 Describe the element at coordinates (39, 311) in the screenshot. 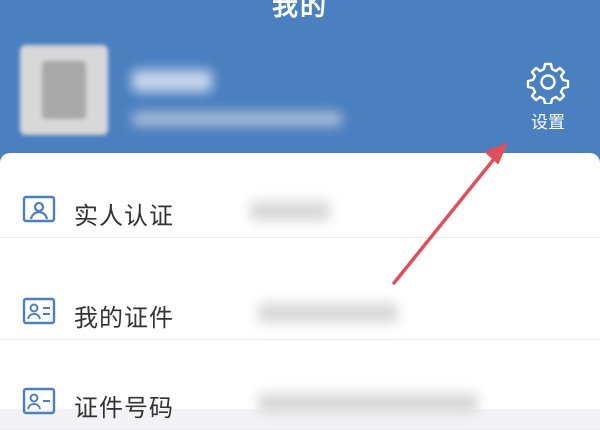

I see `id-card-icon` at that location.